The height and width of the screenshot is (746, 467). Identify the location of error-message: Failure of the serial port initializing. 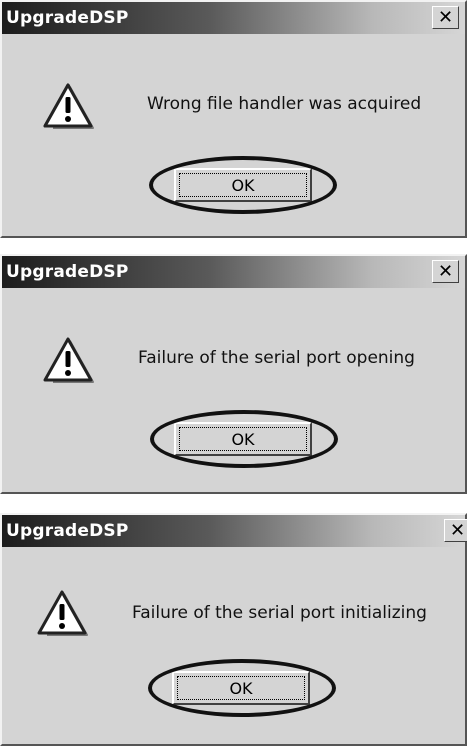
(279, 613).